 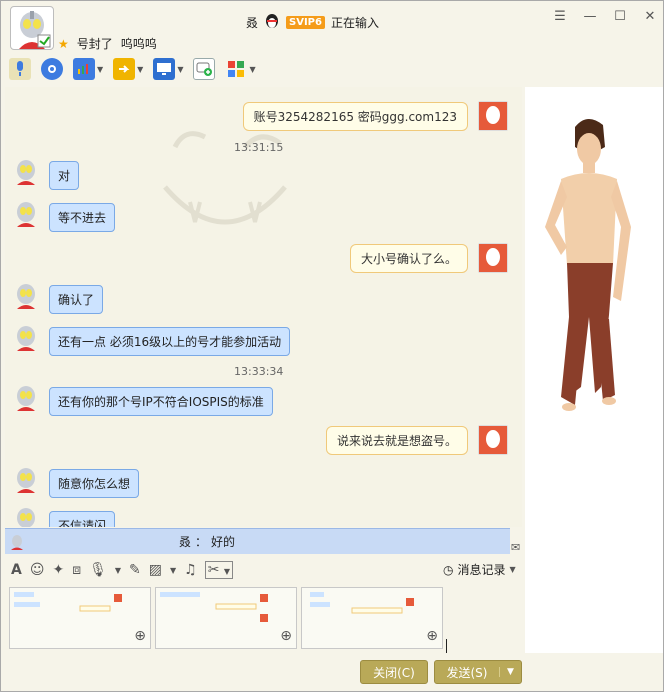 I want to click on message-bubble: 还有你的那个号IP不符合IOSPIS的标准, so click(x=161, y=401).